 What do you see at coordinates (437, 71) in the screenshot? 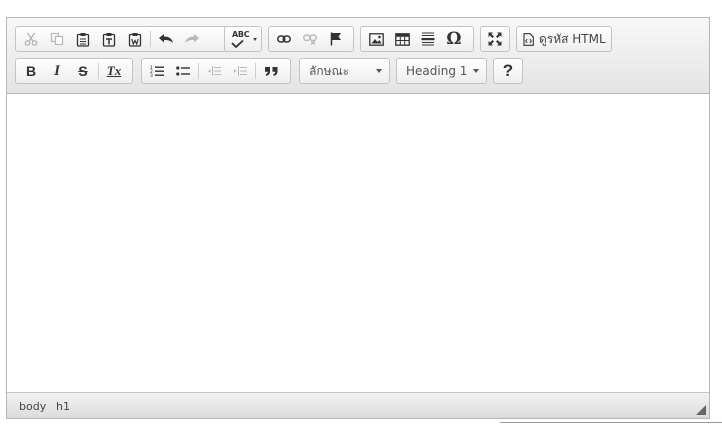
I see `format-combo-label: Heading 1` at bounding box center [437, 71].